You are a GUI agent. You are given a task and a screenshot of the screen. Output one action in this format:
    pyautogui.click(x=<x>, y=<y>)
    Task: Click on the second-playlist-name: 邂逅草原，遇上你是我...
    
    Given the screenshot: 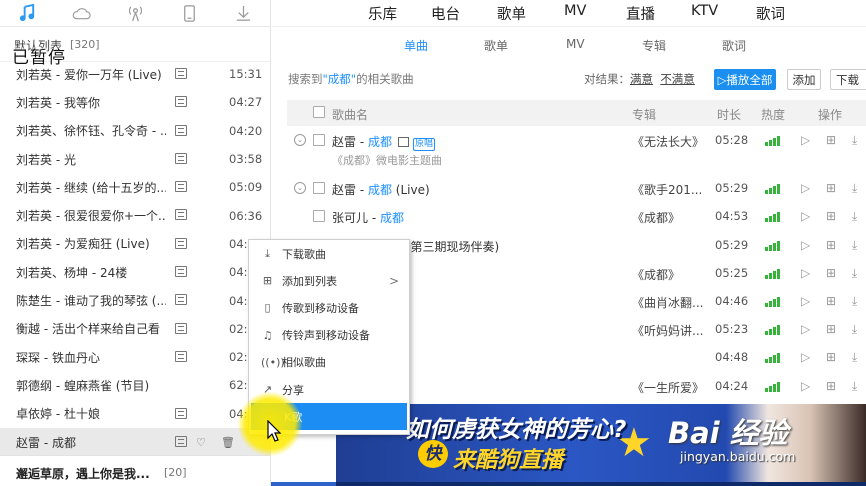 What is the action you would take?
    pyautogui.click(x=83, y=473)
    